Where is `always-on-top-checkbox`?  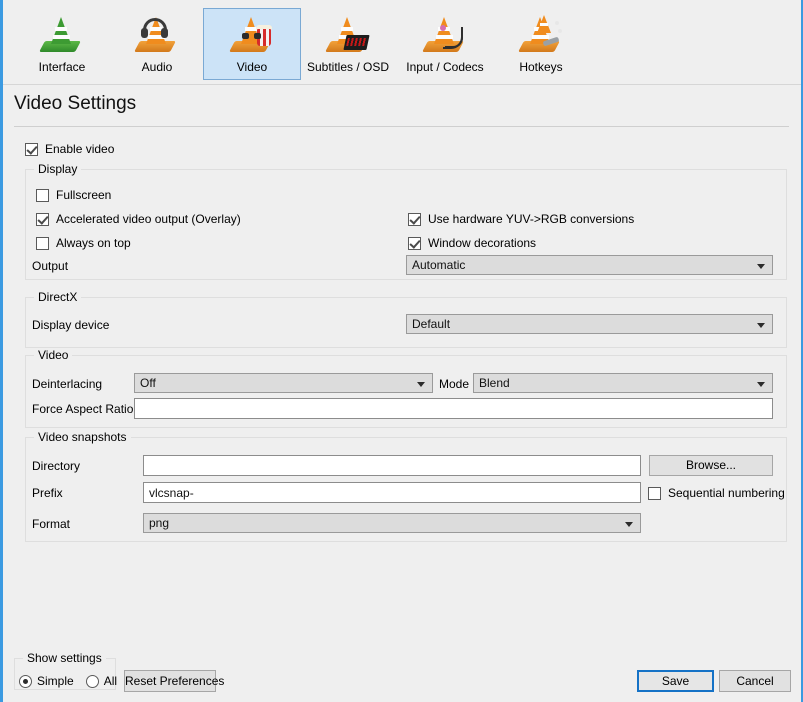 always-on-top-checkbox is located at coordinates (42, 243).